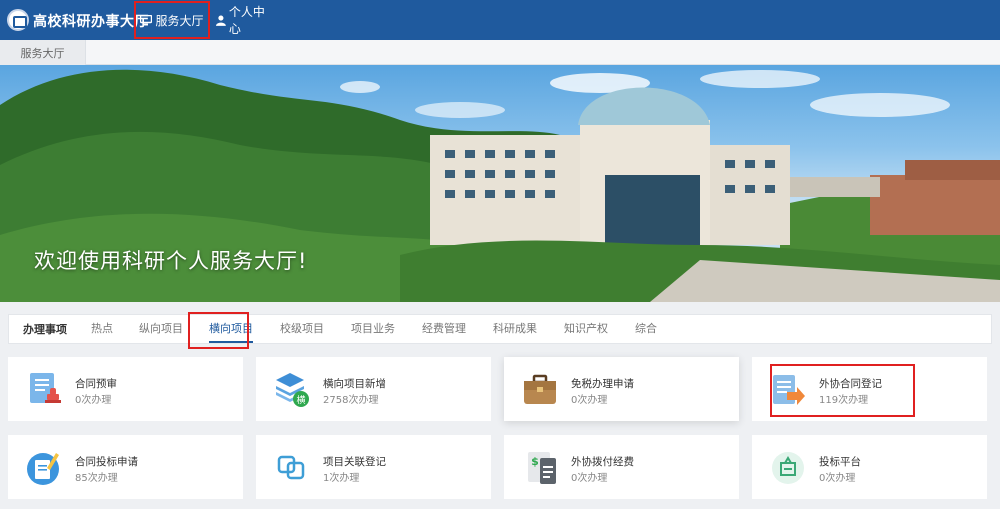  Describe the element at coordinates (354, 462) in the screenshot. I see `card-title: 项目关联登记` at that location.